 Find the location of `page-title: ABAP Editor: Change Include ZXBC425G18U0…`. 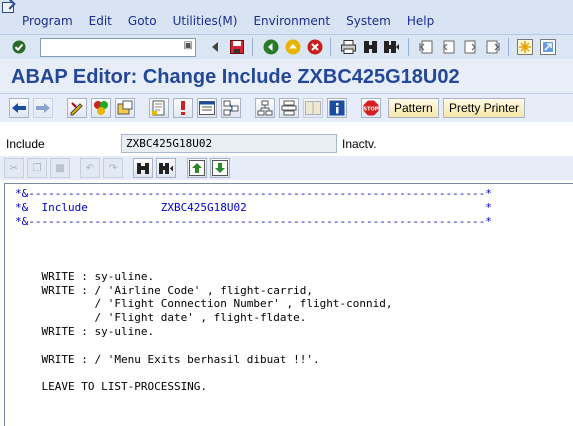

page-title: ABAP Editor: Change Include ZXBC425G18U0… is located at coordinates (235, 77).